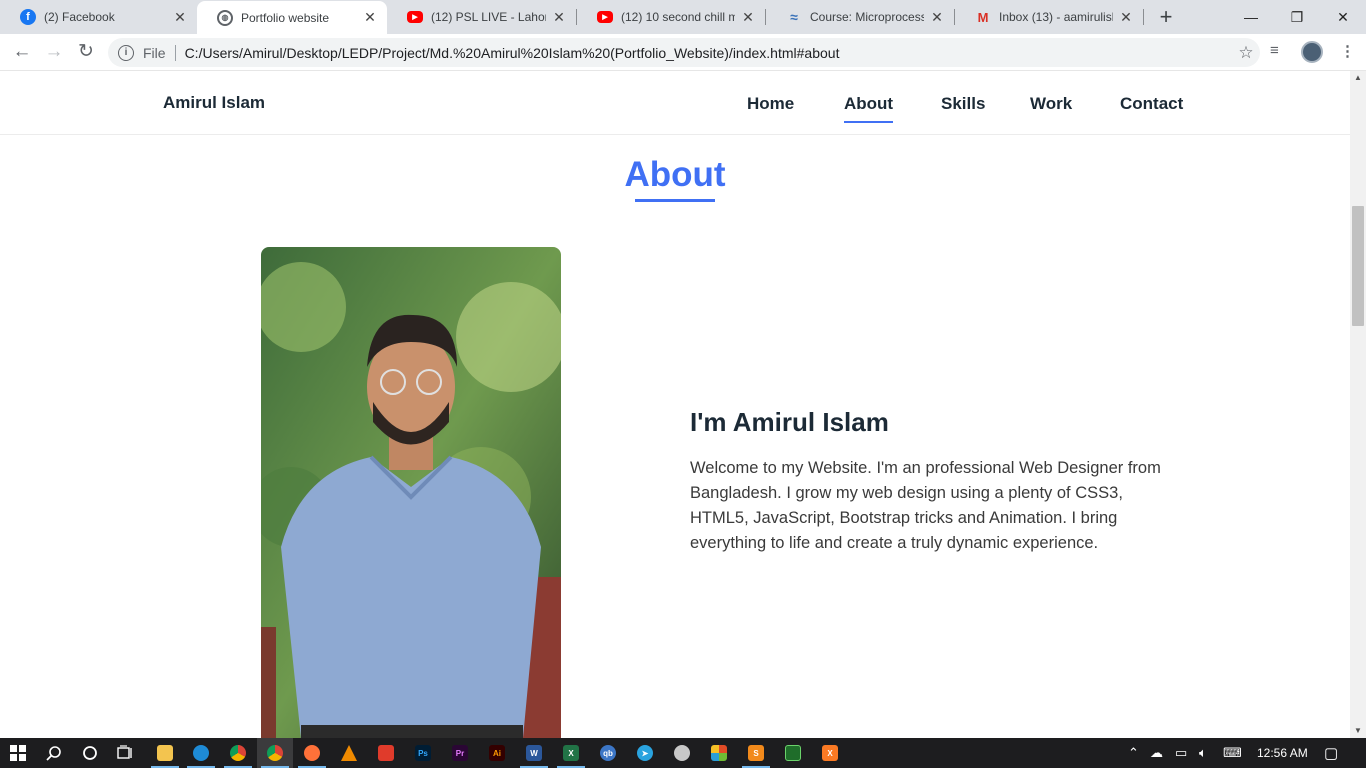 The image size is (1366, 768). What do you see at coordinates (497, 753) in the screenshot?
I see `illustrator-icon: Ai` at bounding box center [497, 753].